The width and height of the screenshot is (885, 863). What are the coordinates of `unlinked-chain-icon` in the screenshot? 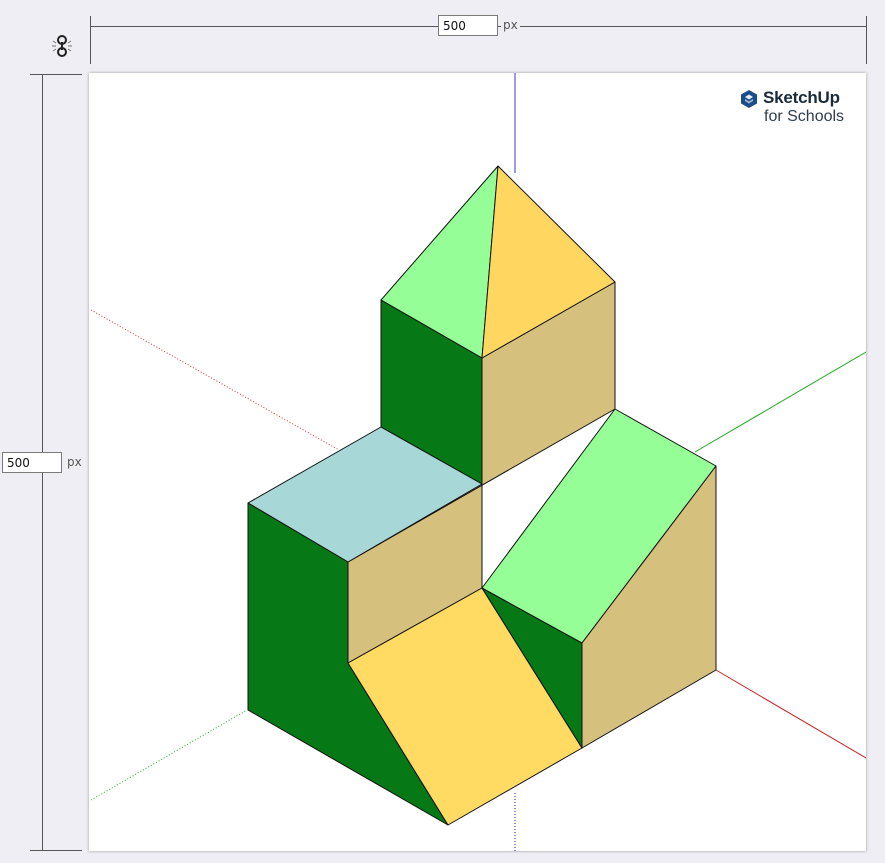 It's located at (62, 46).